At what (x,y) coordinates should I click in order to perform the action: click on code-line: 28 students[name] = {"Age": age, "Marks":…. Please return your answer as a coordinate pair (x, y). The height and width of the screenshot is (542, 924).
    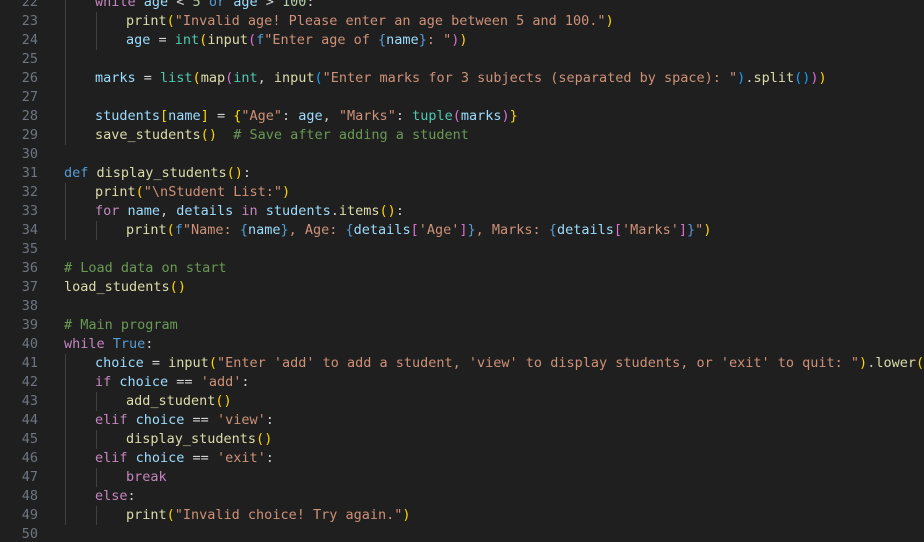
    Looking at the image, I should click on (462, 116).